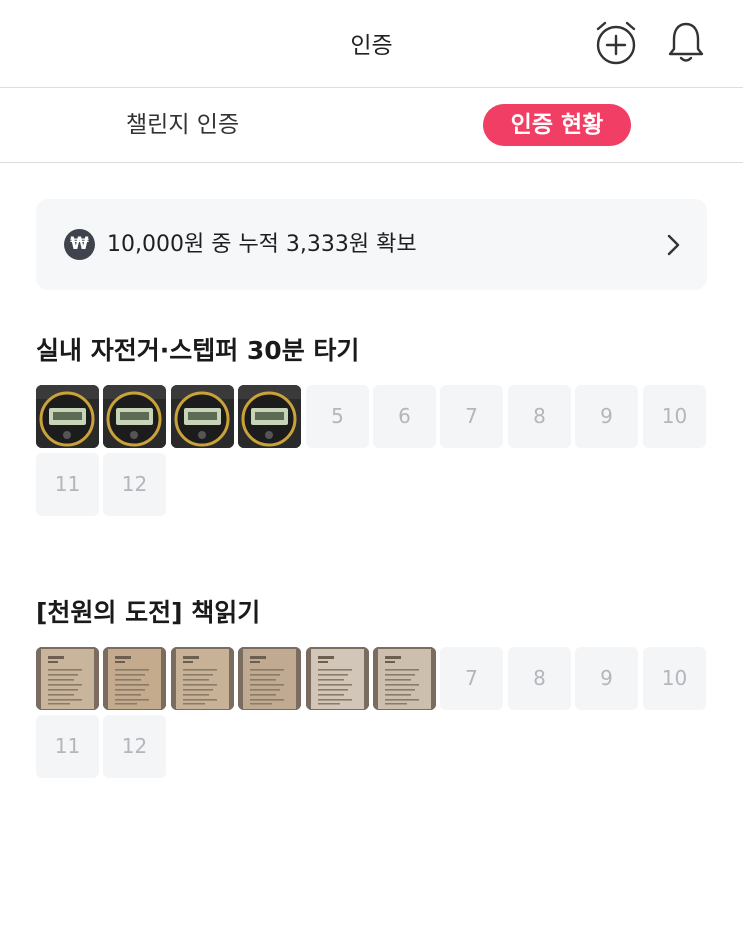  Describe the element at coordinates (371, 44) in the screenshot. I see `header-bar: 인증` at that location.